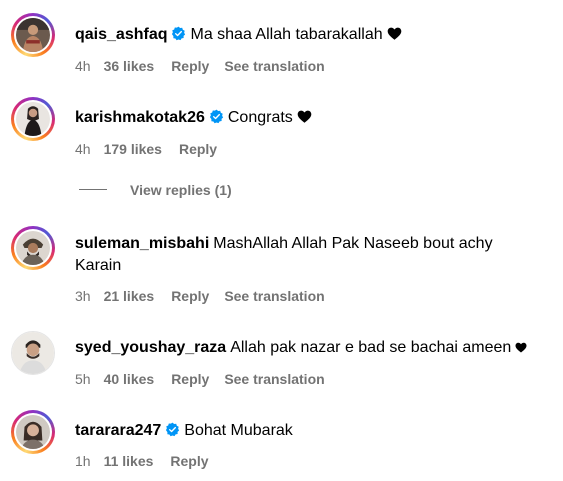 This screenshot has height=481, width=563. Describe the element at coordinates (181, 190) in the screenshot. I see `view-replies-label: View replies (1)` at that location.